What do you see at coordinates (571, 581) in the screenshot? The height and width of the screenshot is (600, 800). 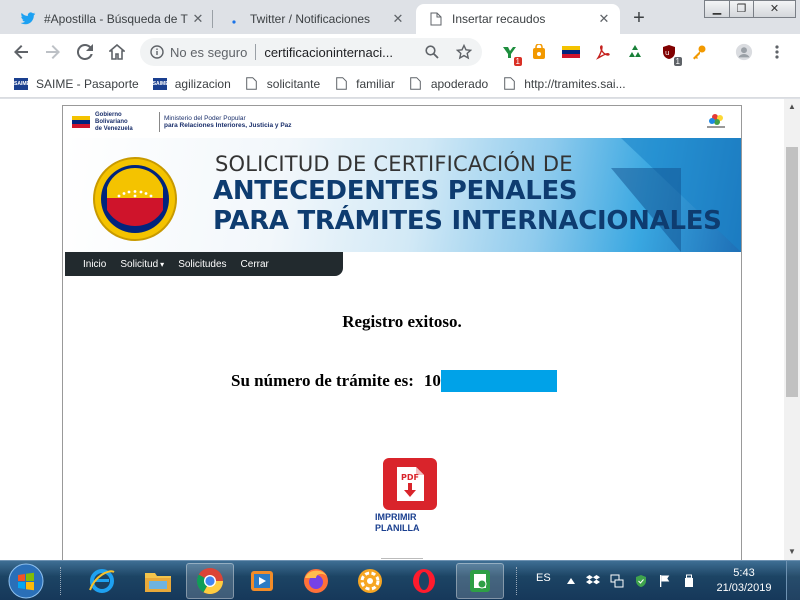 I see `tray-expand-icon` at bounding box center [571, 581].